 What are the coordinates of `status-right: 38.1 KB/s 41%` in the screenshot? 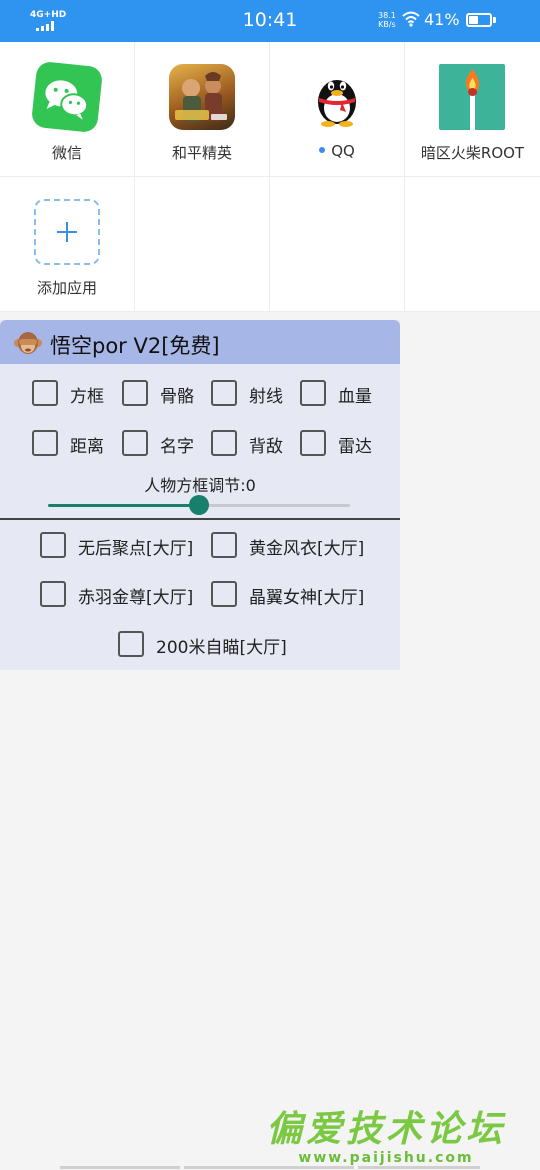 It's located at (444, 21).